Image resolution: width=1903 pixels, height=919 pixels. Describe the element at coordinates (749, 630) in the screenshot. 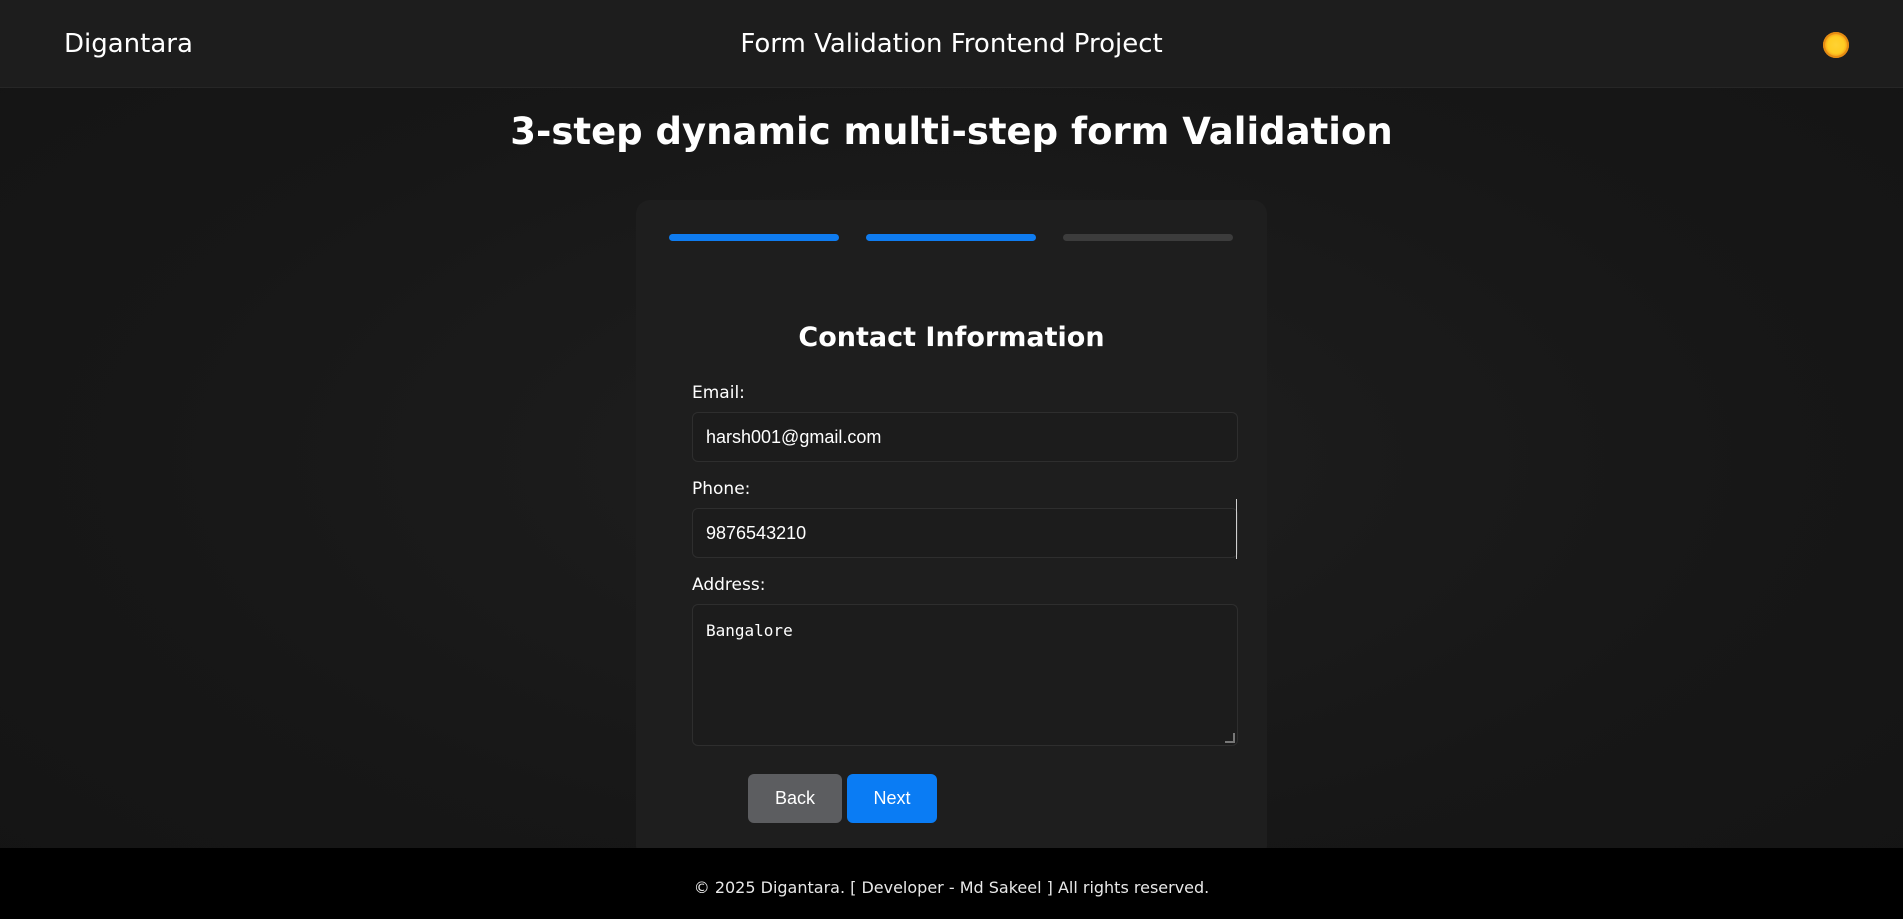

I see `address-value: Bangalore` at that location.